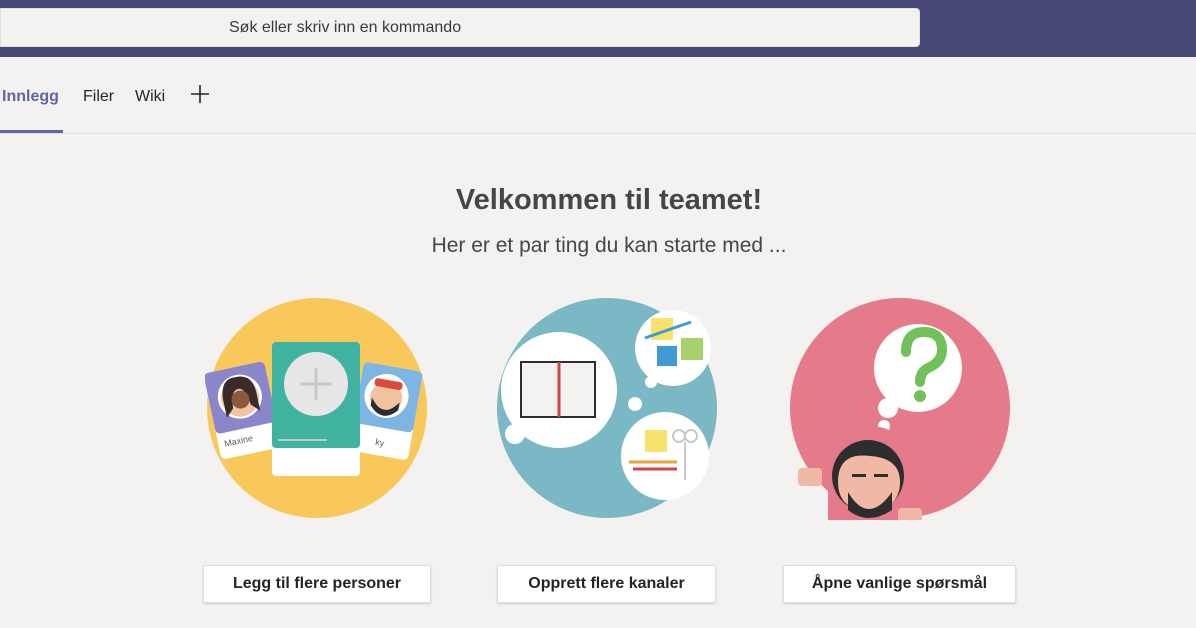 Image resolution: width=1196 pixels, height=628 pixels. I want to click on channel-tabs: Innlegg Filer Wiki, so click(598, 95).